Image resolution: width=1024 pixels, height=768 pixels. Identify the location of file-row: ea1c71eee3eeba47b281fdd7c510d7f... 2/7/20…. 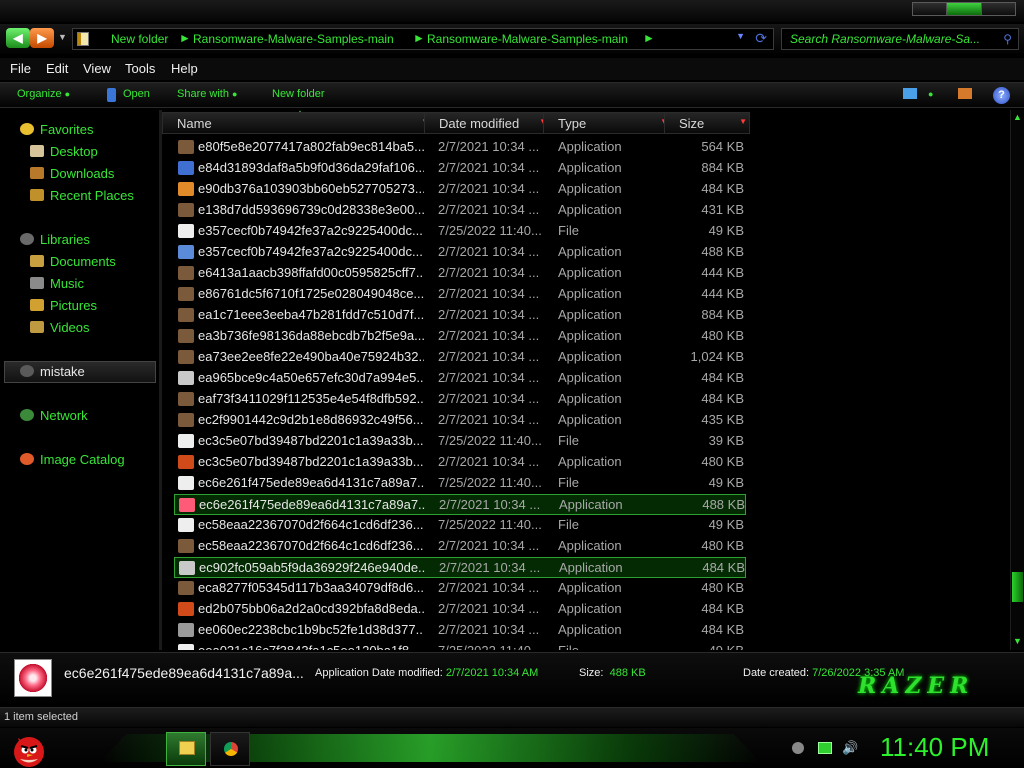
(460, 315).